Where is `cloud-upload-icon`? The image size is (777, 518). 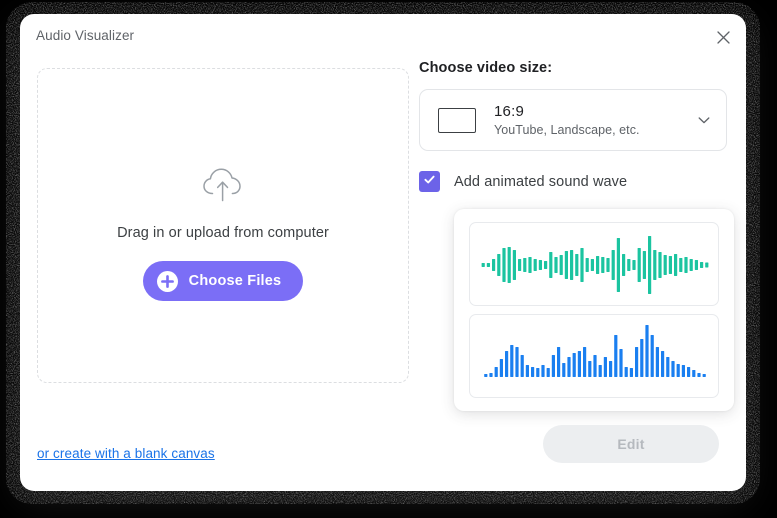
cloud-upload-icon is located at coordinates (223, 185).